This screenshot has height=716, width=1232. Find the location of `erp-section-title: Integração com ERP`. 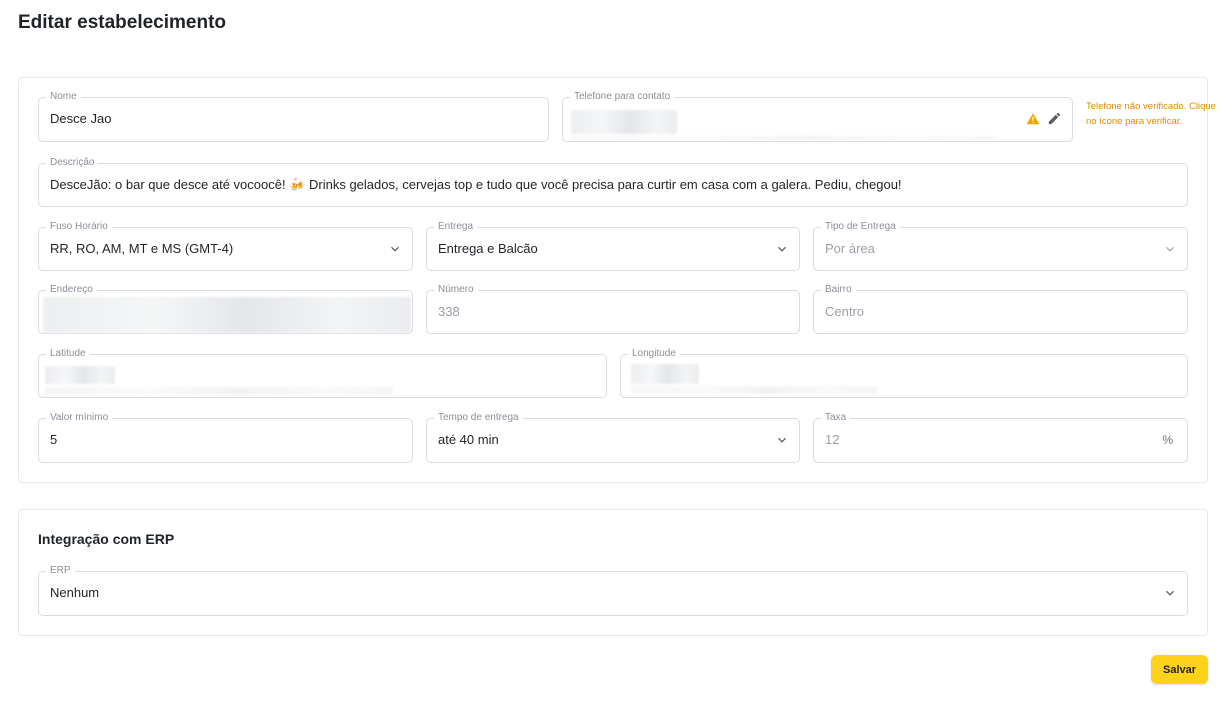

erp-section-title: Integração com ERP is located at coordinates (106, 539).